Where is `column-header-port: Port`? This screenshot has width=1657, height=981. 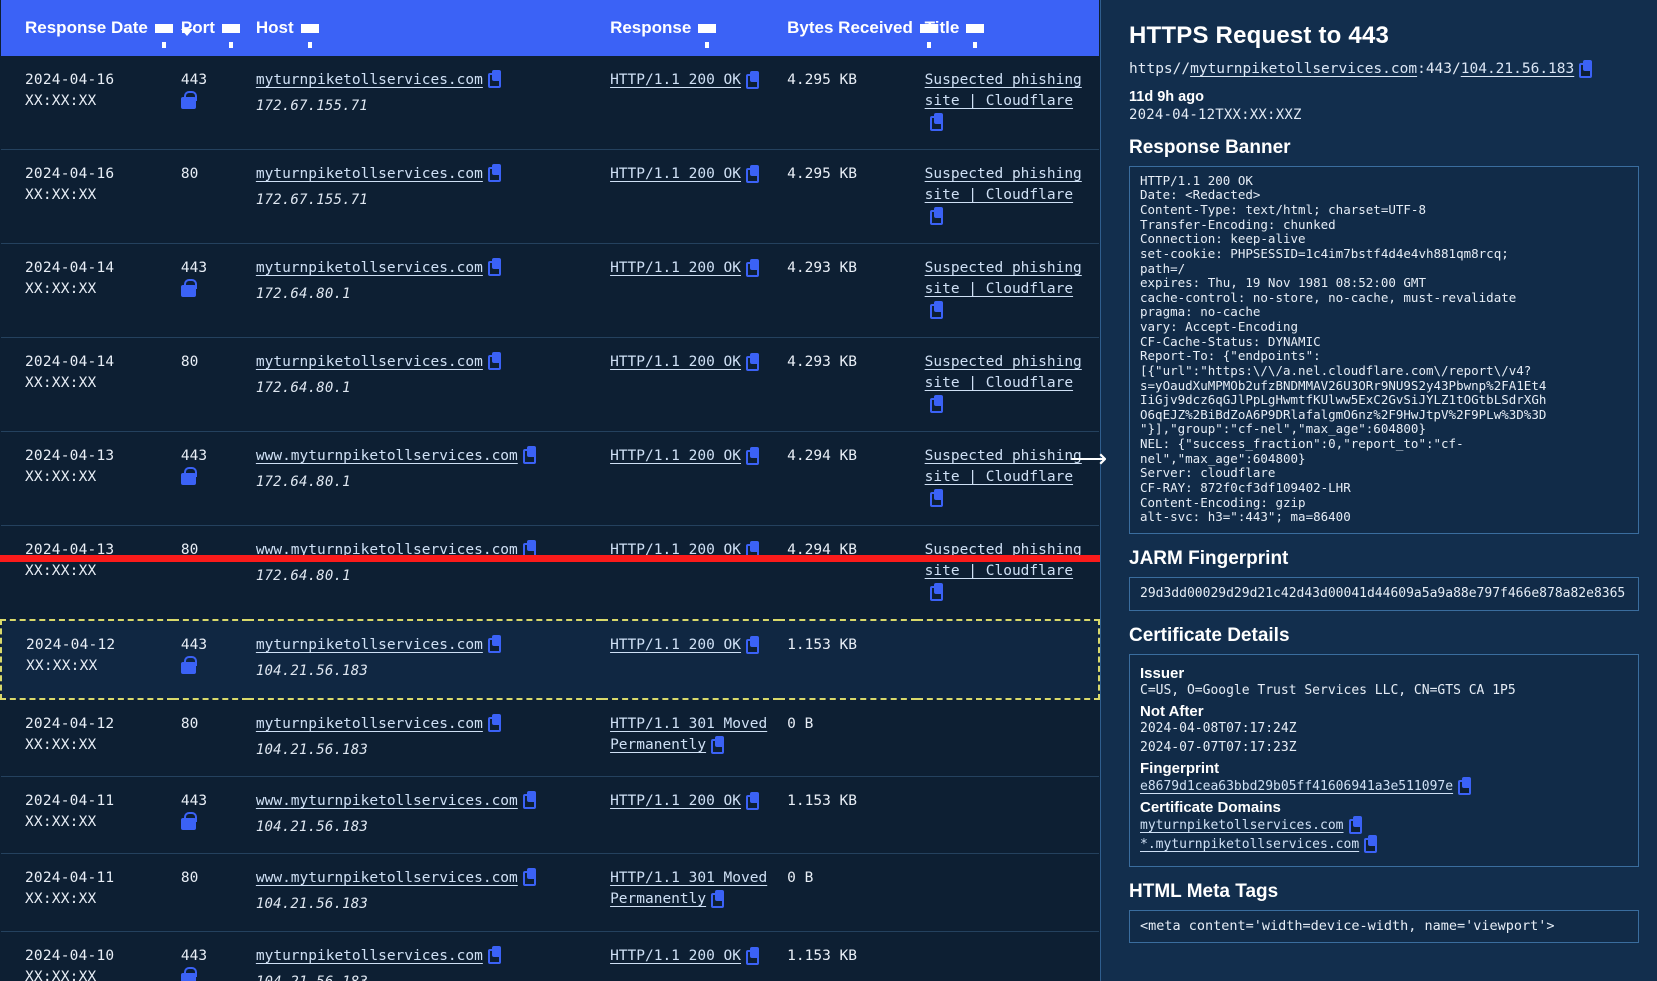
column-header-port: Port is located at coordinates (210, 28).